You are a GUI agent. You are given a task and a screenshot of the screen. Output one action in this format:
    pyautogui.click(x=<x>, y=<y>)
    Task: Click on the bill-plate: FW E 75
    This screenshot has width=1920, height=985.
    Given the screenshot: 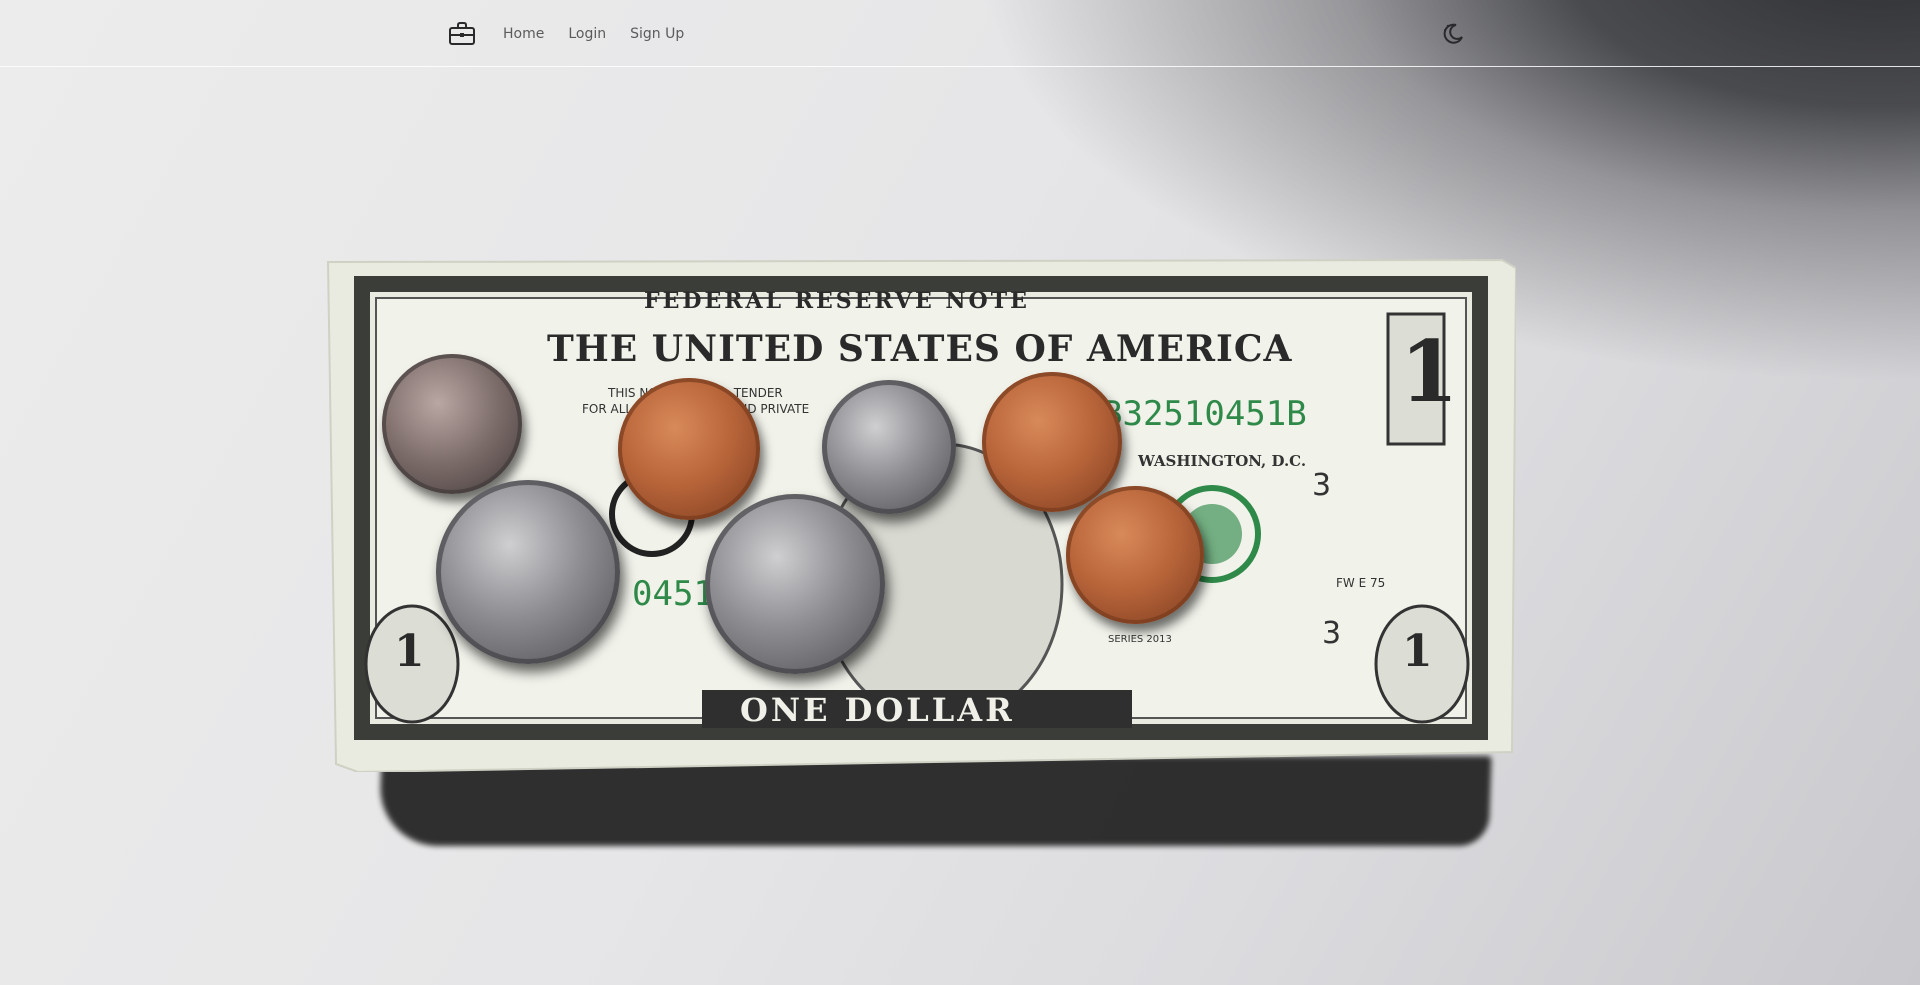 What is the action you would take?
    pyautogui.click(x=1361, y=583)
    